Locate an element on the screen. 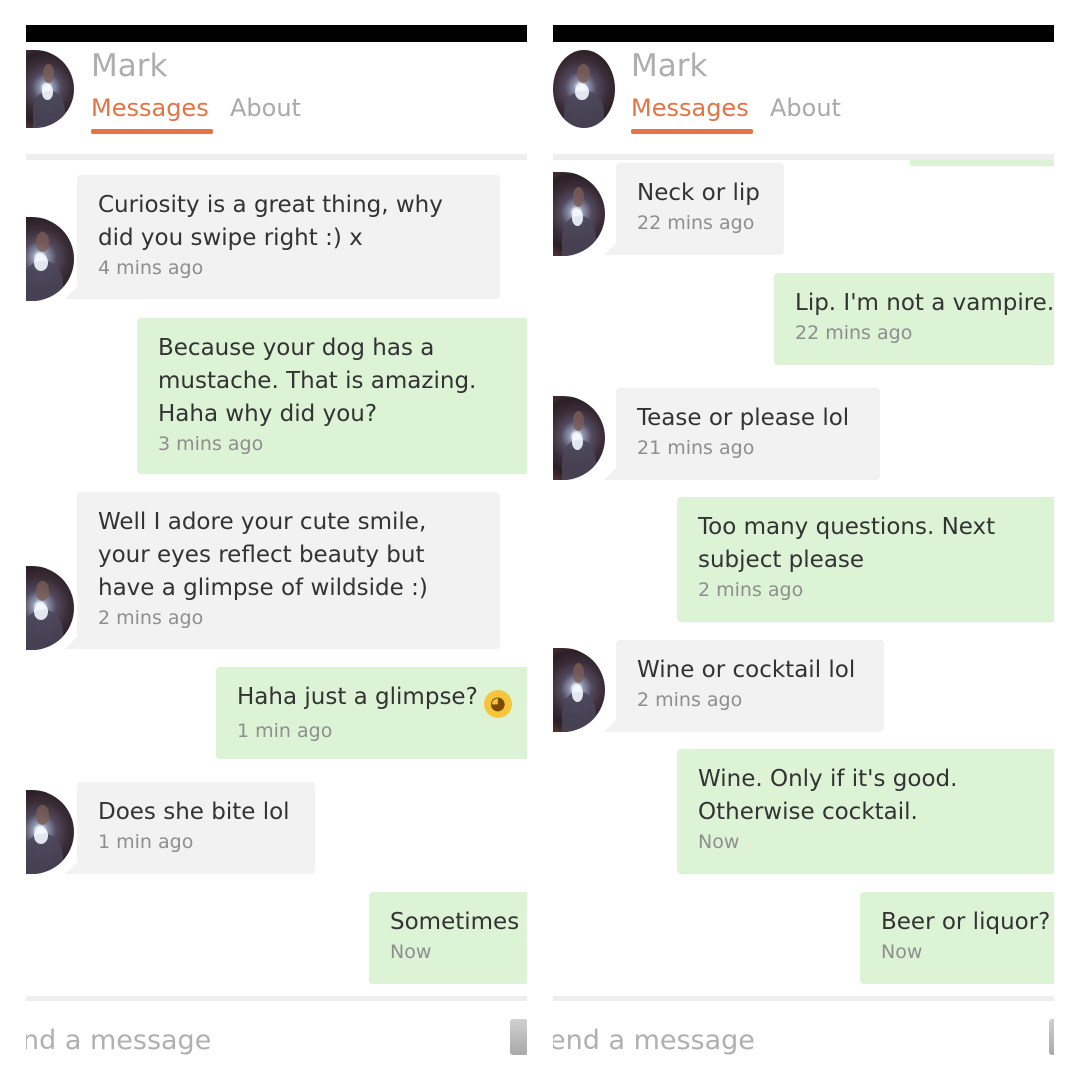 Image resolution: width=1080 pixels, height=1080 pixels. message-outgoing: Beer or liquor? Now is located at coordinates (957, 938).